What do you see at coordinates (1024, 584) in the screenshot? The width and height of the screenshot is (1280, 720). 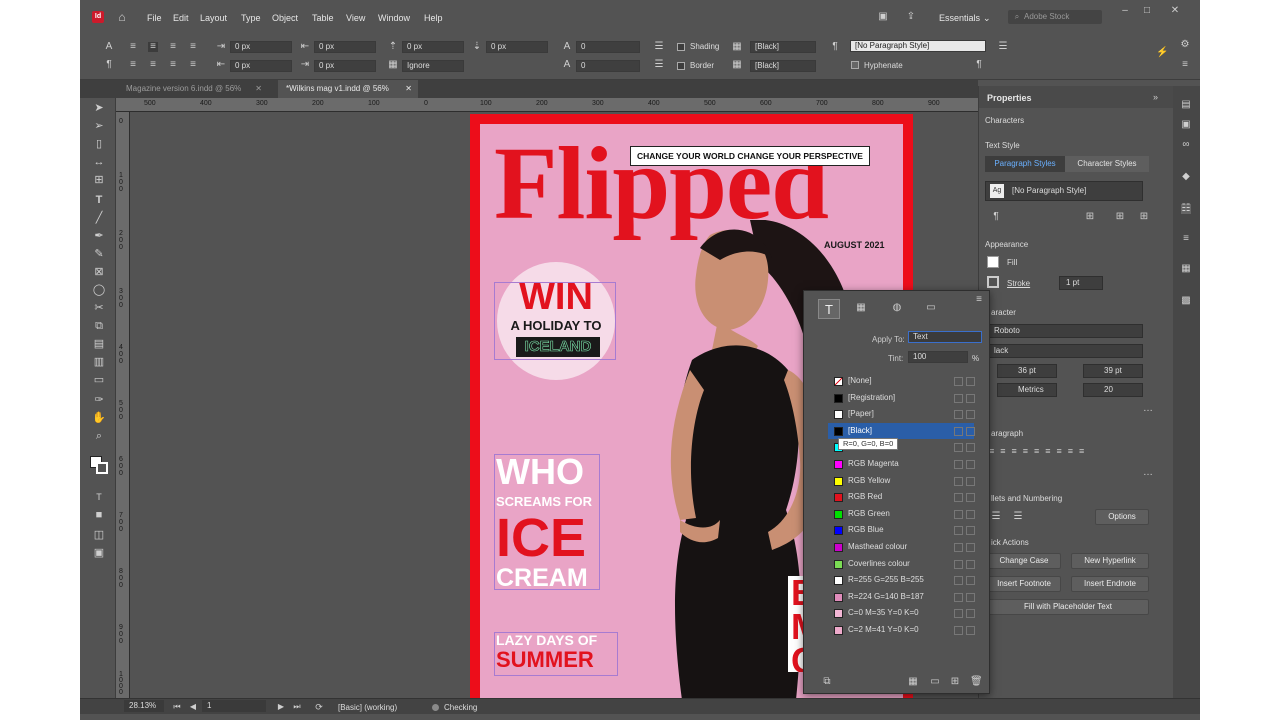 I see `insert-footnote-button: Insert Footnote` at bounding box center [1024, 584].